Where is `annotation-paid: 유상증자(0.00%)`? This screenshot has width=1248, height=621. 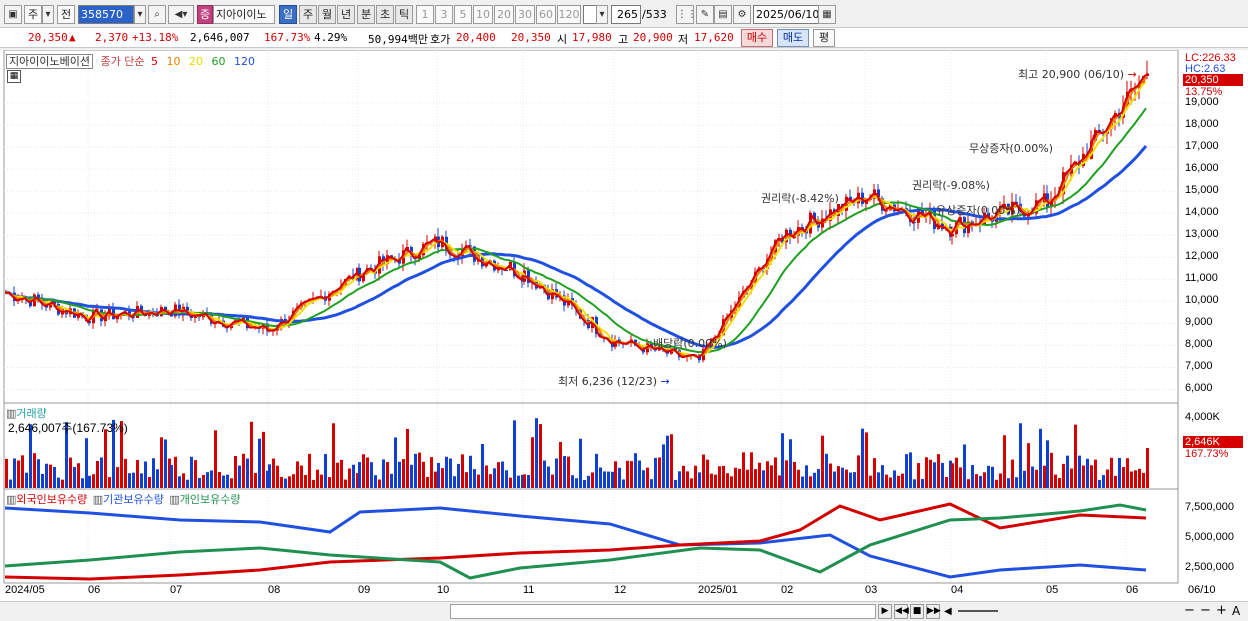 annotation-paid: 유상증자(0.00%) is located at coordinates (978, 210).